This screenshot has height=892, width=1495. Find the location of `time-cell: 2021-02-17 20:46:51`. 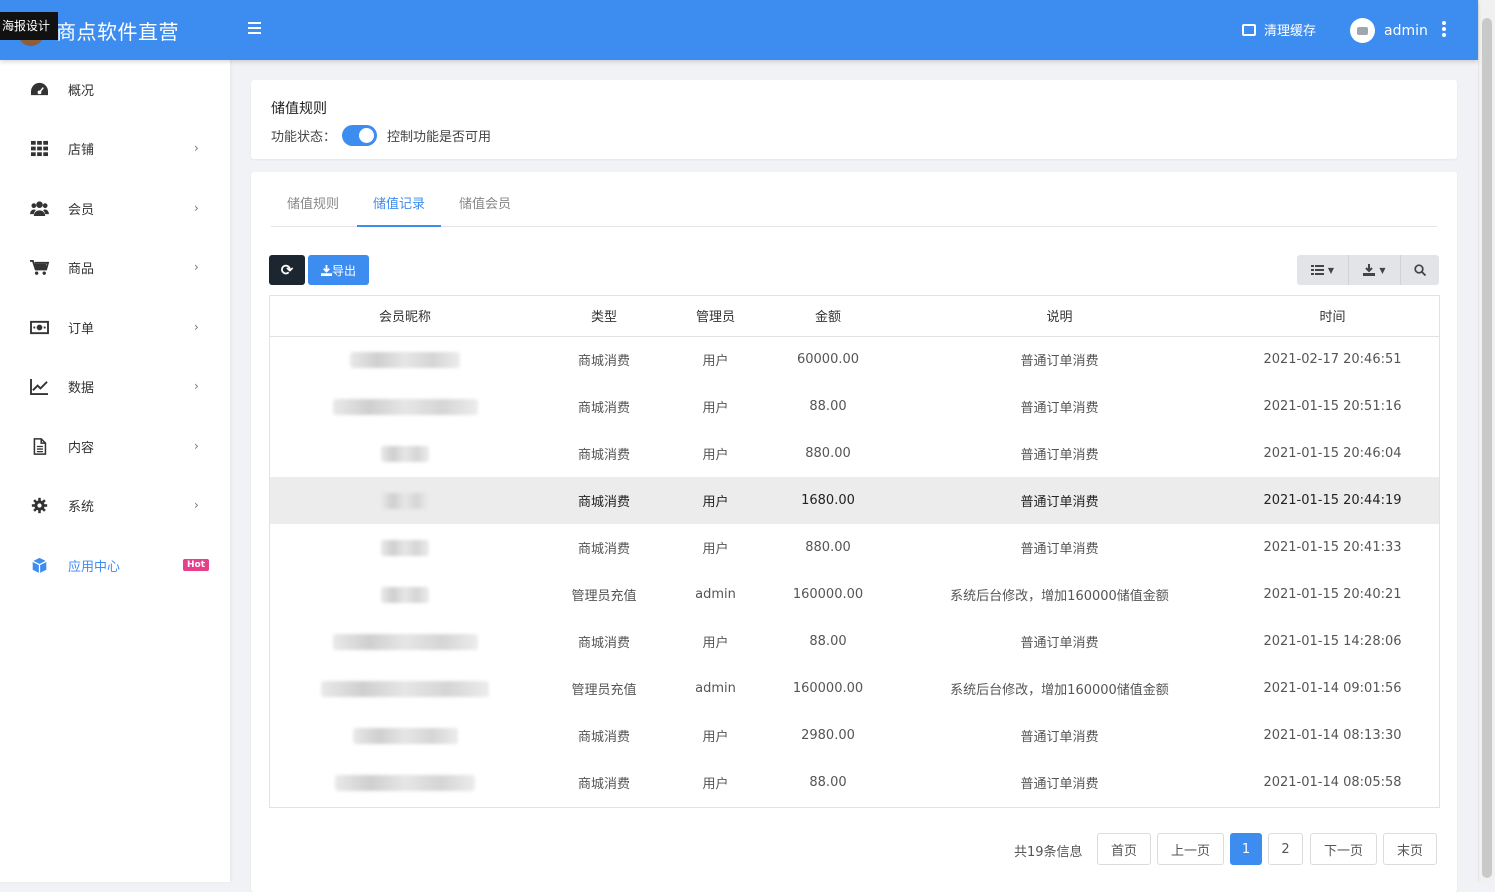

time-cell: 2021-02-17 20:46:51 is located at coordinates (1332, 360).